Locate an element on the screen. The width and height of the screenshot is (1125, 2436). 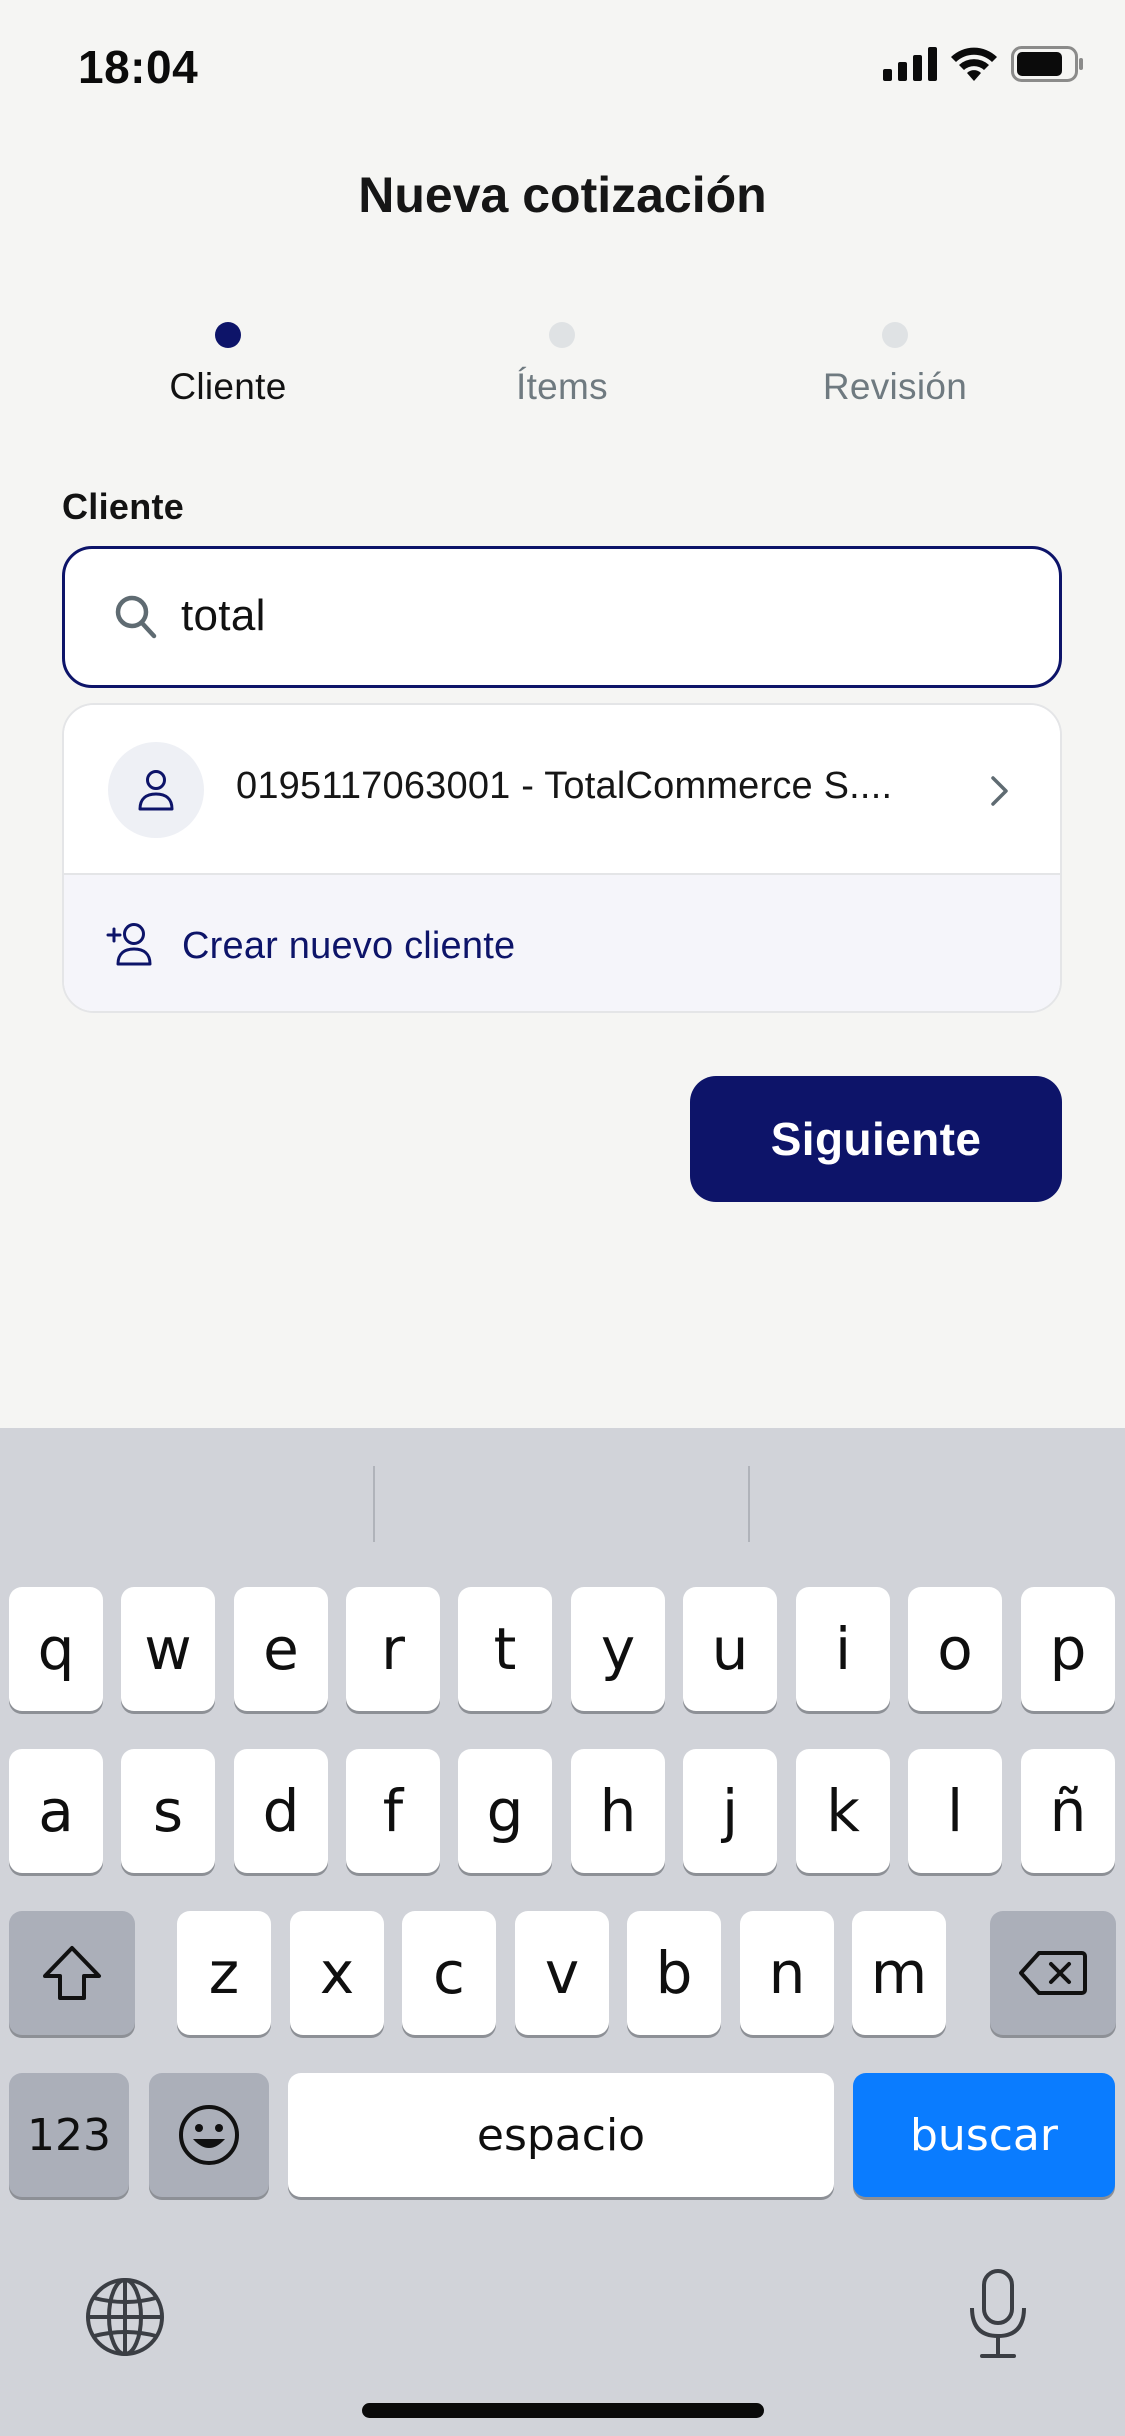
wifi-icon is located at coordinates (974, 64).